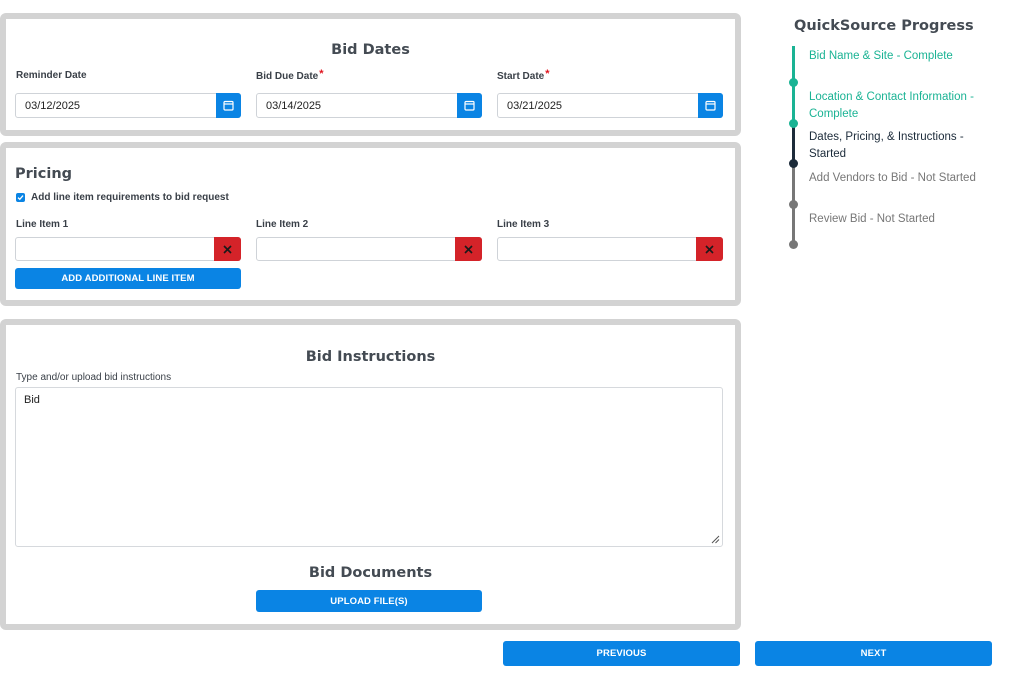  What do you see at coordinates (94, 377) in the screenshot?
I see `instructions-hint: Type and/or upload bid instructions` at bounding box center [94, 377].